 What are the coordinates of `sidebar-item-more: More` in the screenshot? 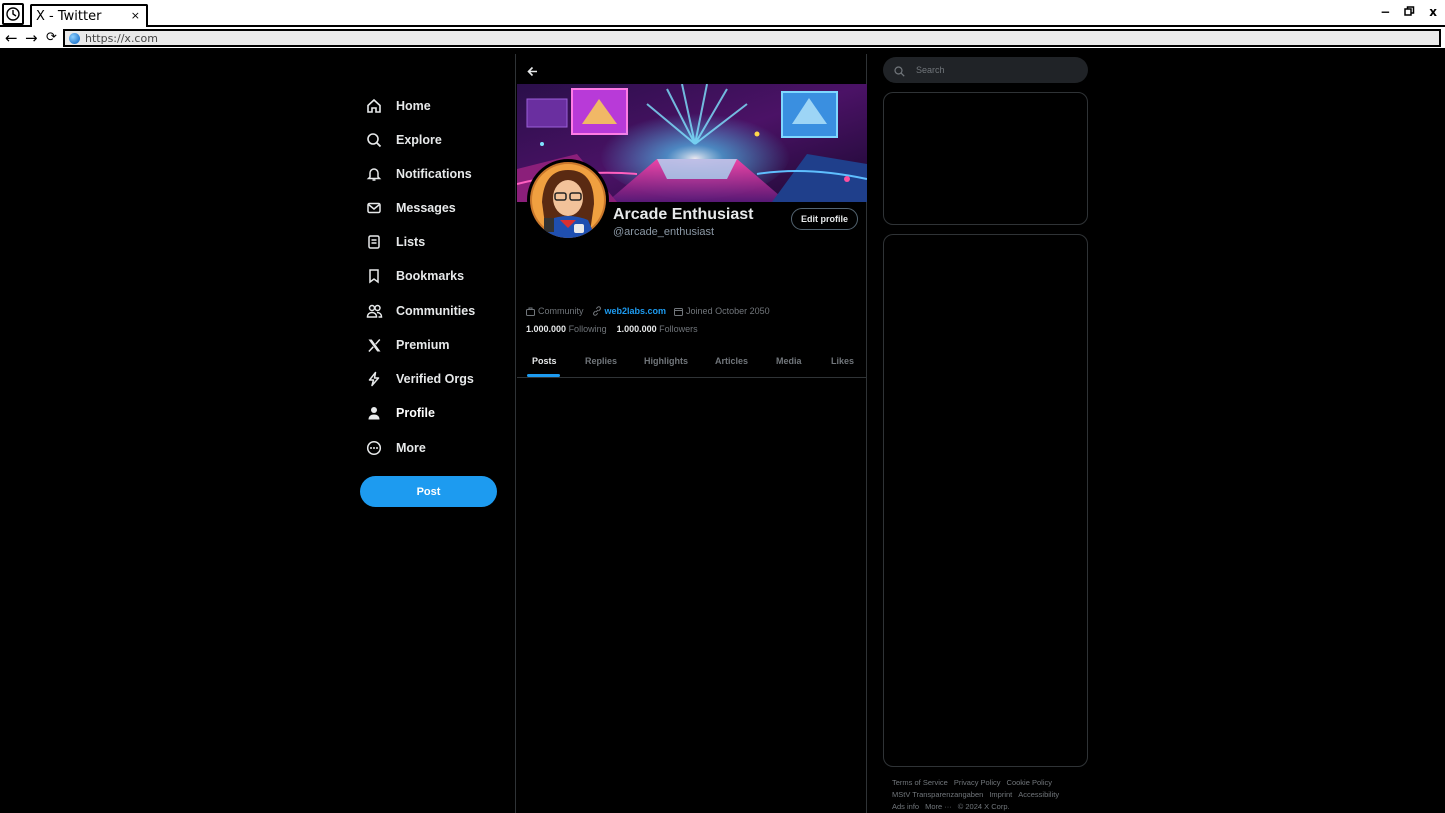 It's located at (395, 448).